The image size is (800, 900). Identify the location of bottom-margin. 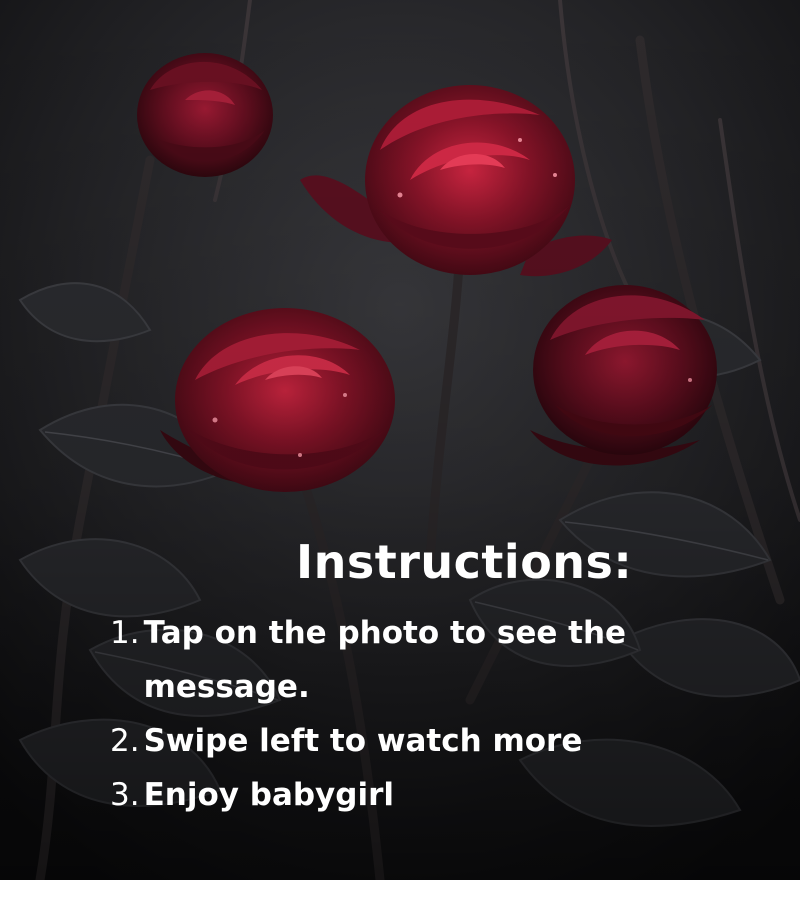
(400, 890).